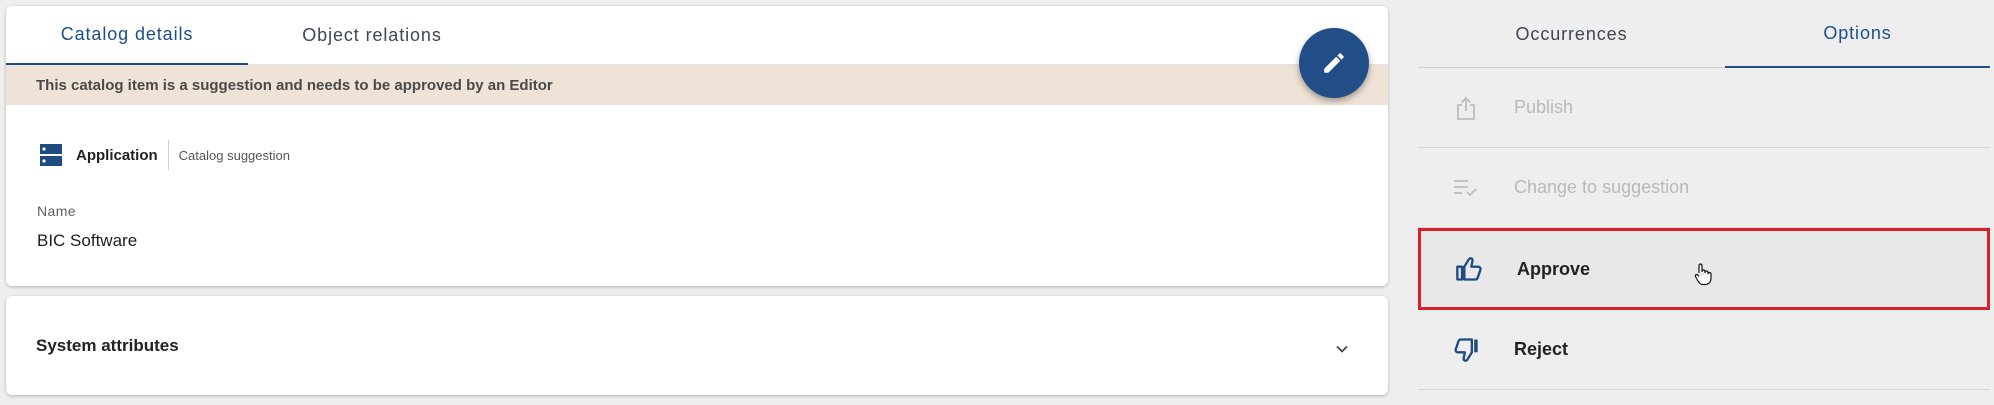 This screenshot has width=1994, height=405. I want to click on tab-catalog-details: Catalog details, so click(127, 35).